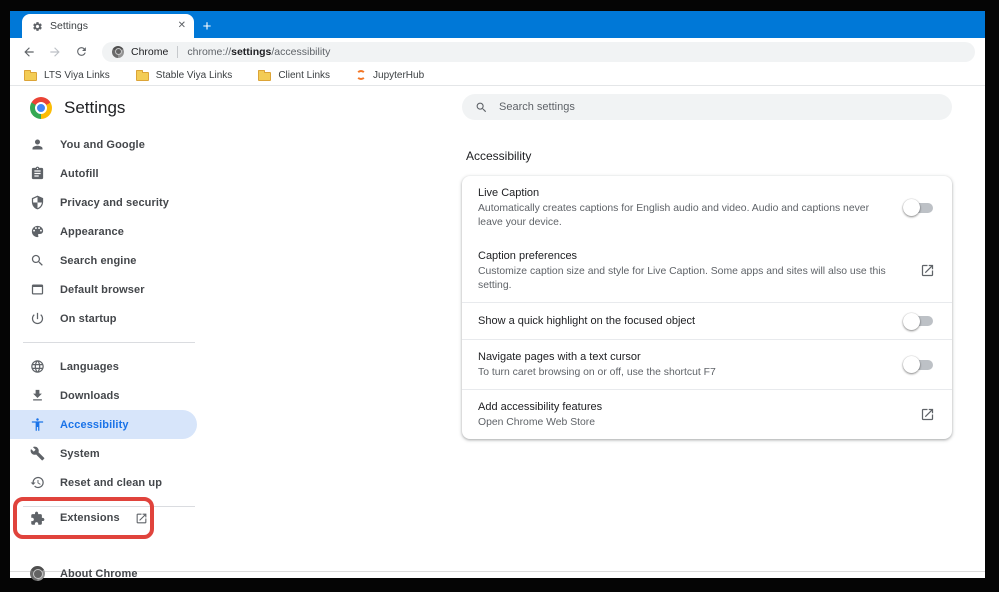 The image size is (999, 592). What do you see at coordinates (118, 51) in the screenshot?
I see `chrome-page-icon` at bounding box center [118, 51].